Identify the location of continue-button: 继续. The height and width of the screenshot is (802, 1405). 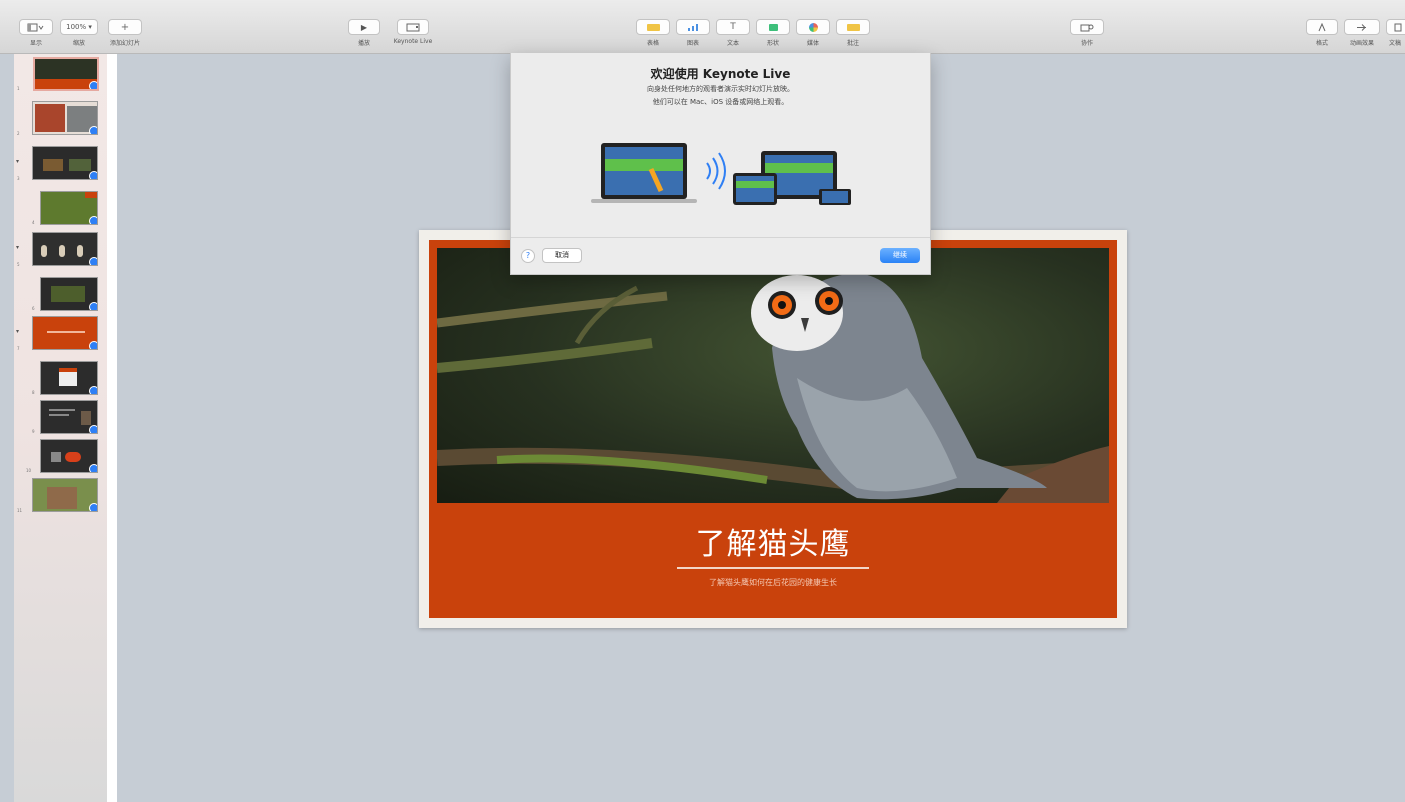
(900, 255).